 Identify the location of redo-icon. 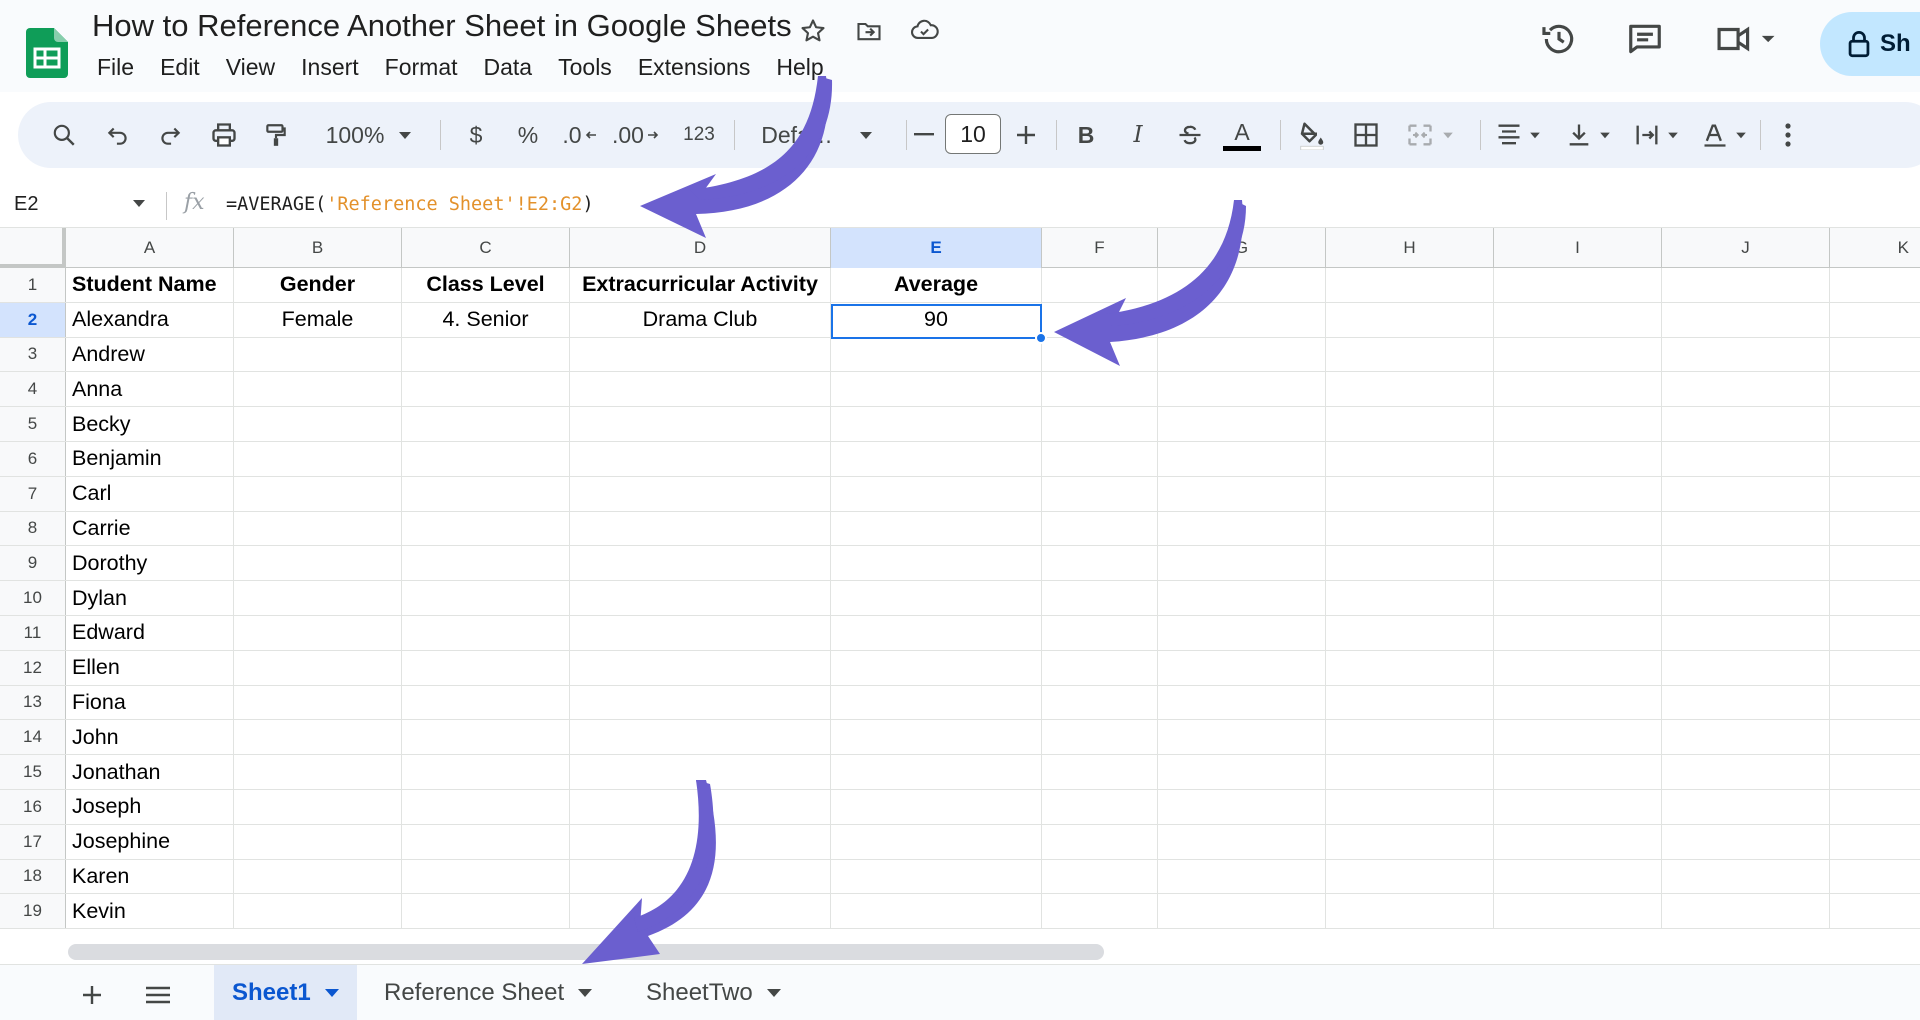
(170, 135).